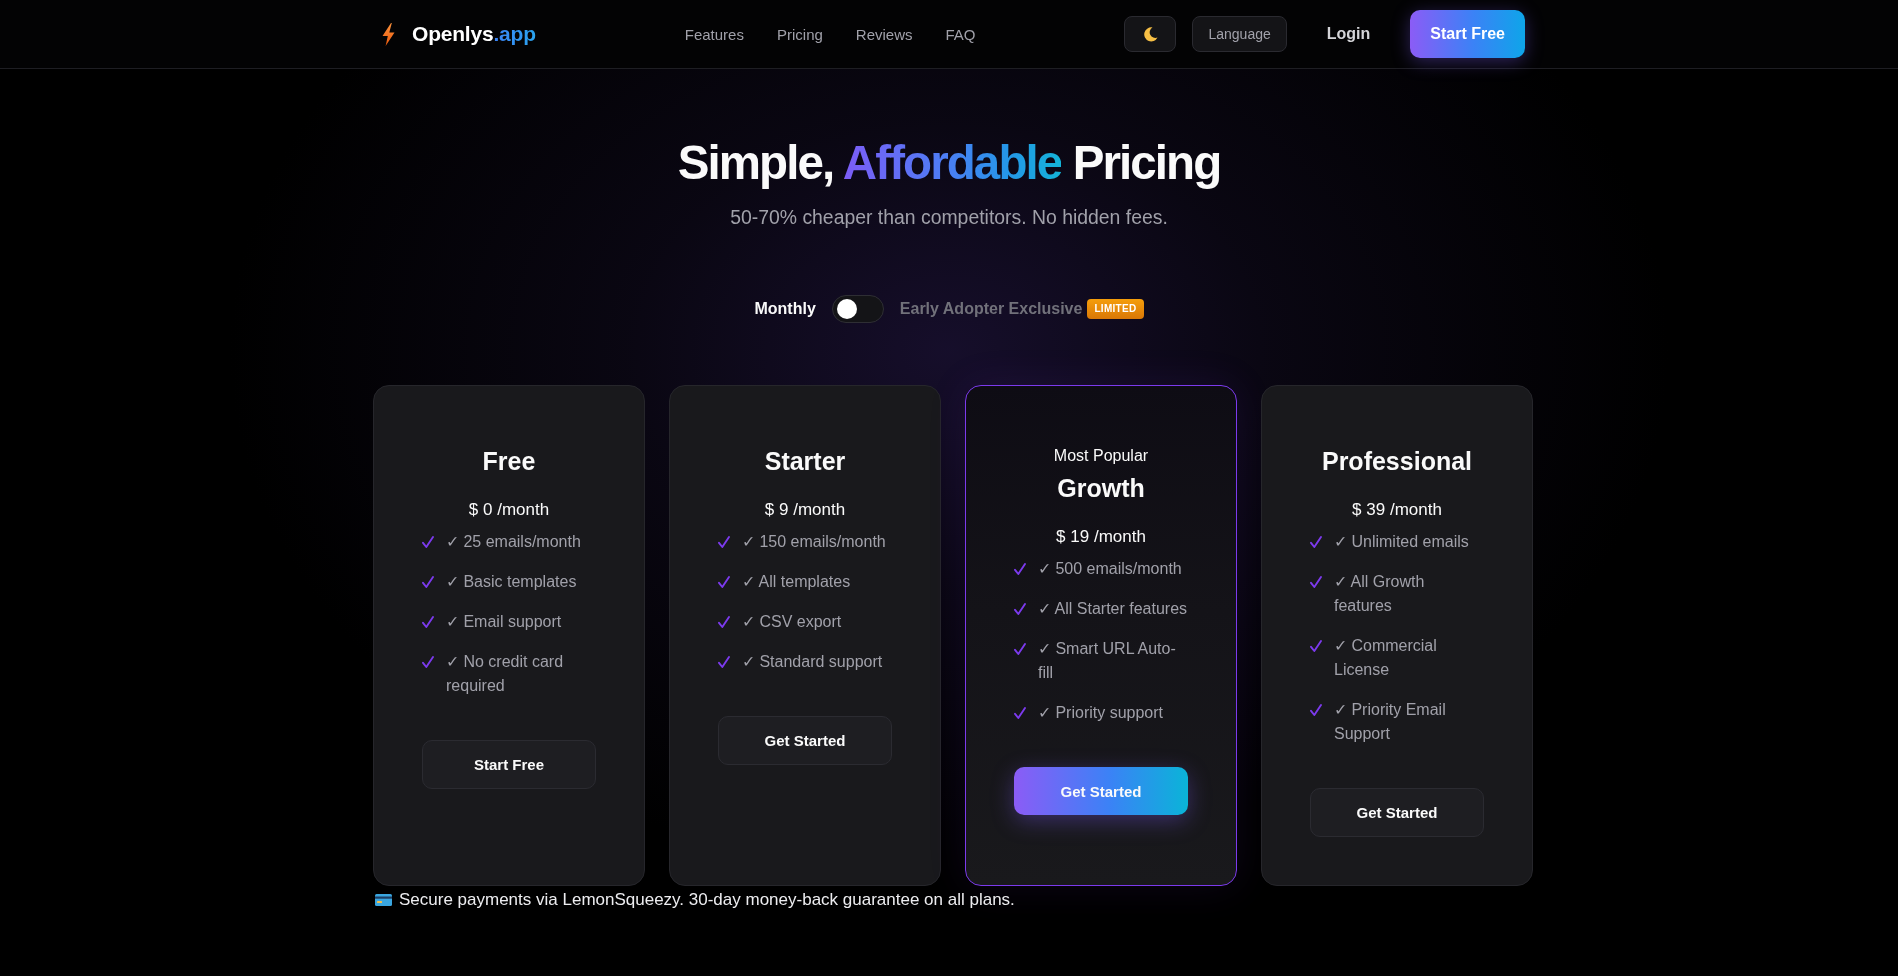 The image size is (1898, 976). Describe the element at coordinates (1113, 609) in the screenshot. I see `feature-text: ✓ All Starter features` at that location.